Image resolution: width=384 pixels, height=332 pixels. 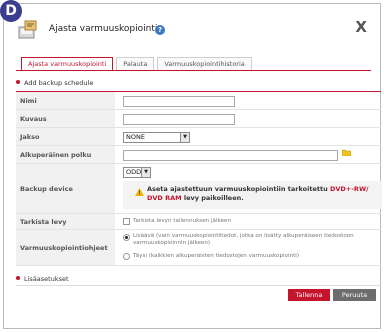 I want to click on name-input, so click(x=179, y=101).